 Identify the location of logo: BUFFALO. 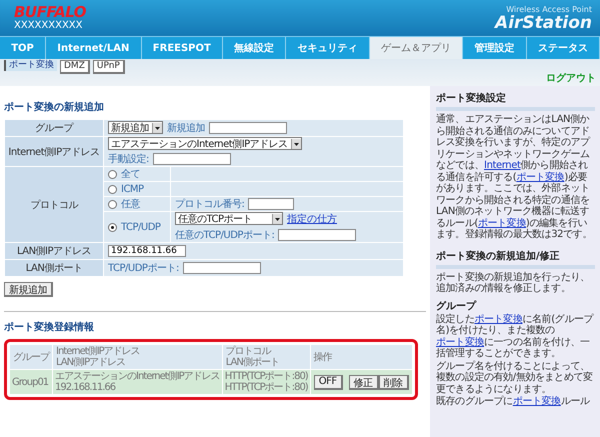
(50, 12).